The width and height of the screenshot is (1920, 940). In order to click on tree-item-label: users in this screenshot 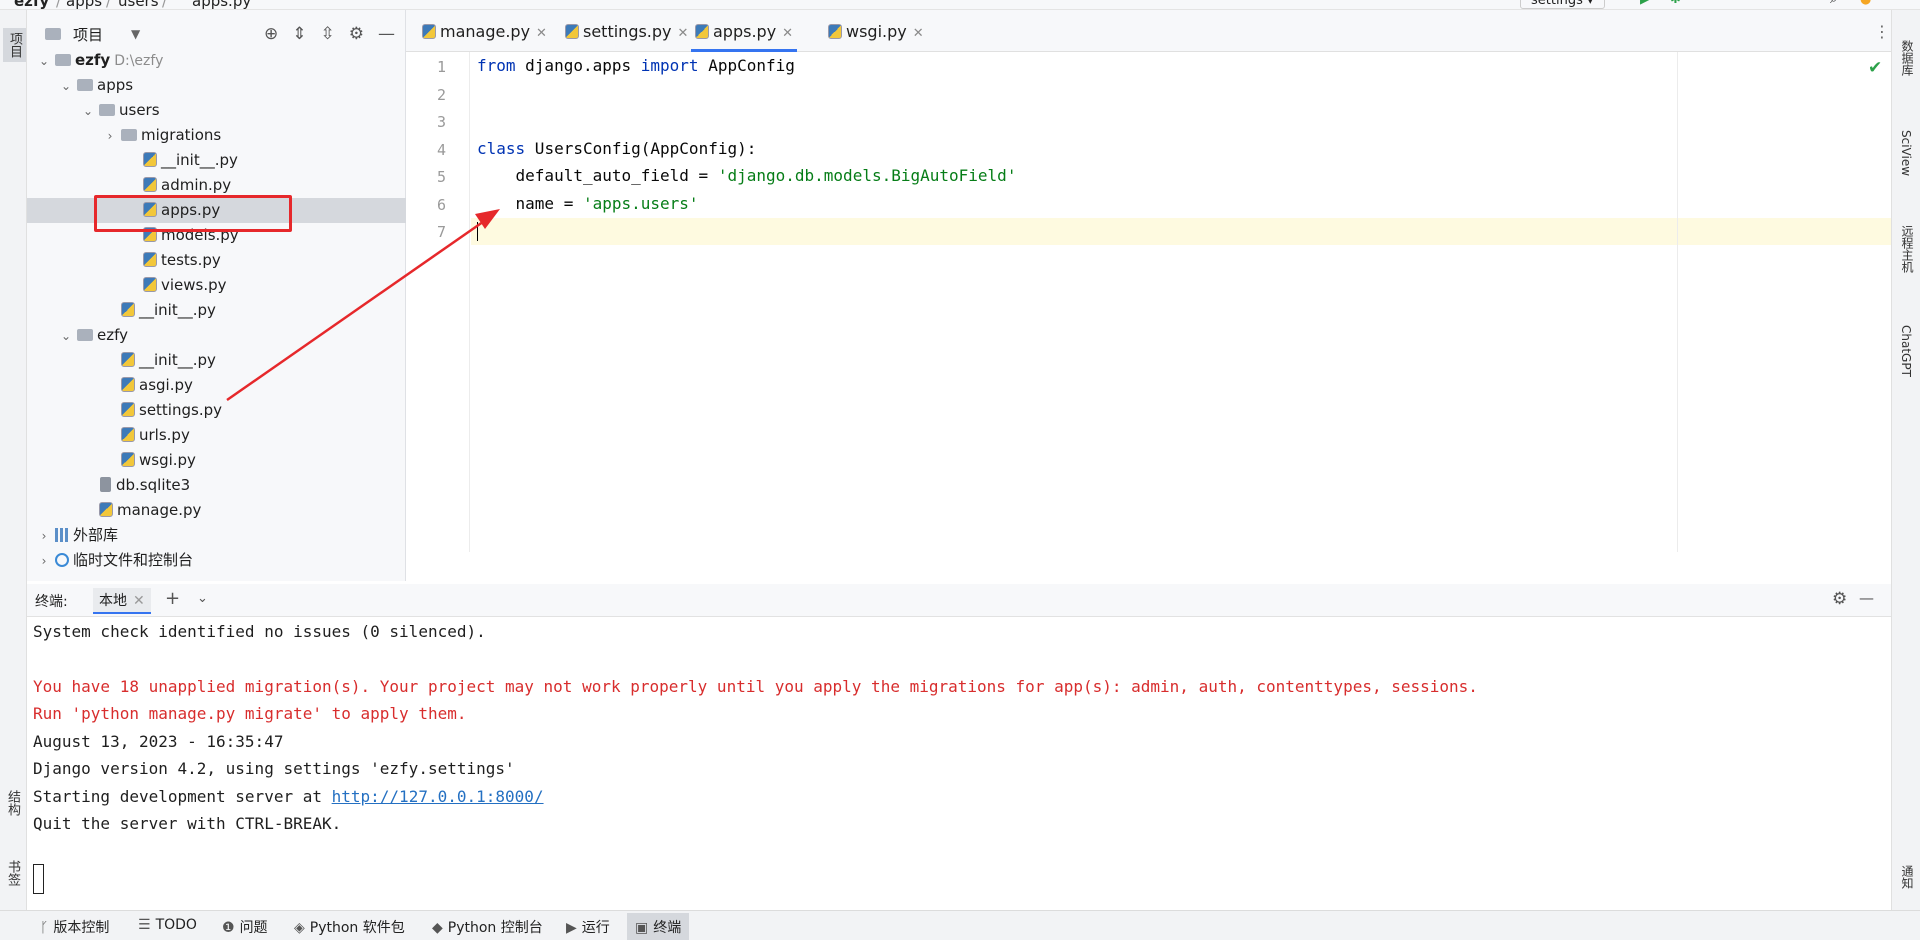, I will do `click(139, 110)`.